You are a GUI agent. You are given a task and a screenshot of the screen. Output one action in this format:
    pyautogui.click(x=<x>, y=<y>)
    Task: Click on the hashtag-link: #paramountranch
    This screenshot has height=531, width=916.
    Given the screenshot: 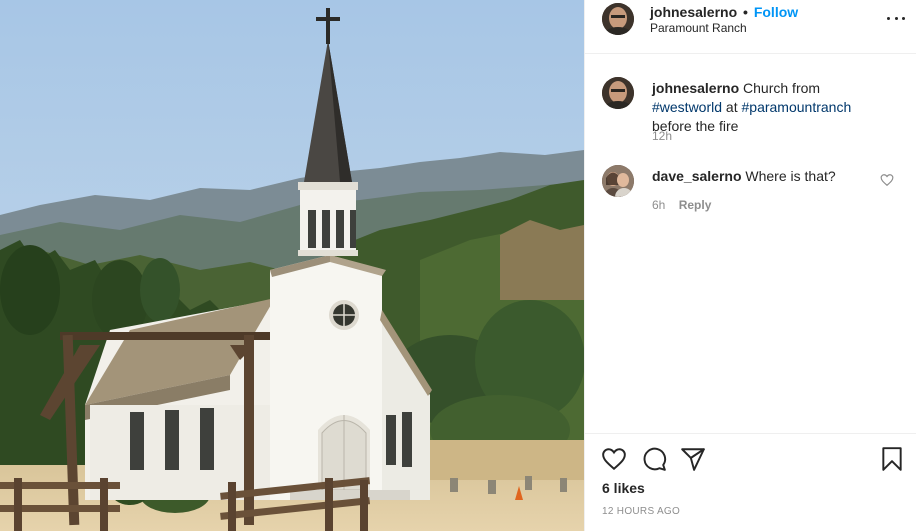 What is the action you would take?
    pyautogui.click(x=797, y=107)
    